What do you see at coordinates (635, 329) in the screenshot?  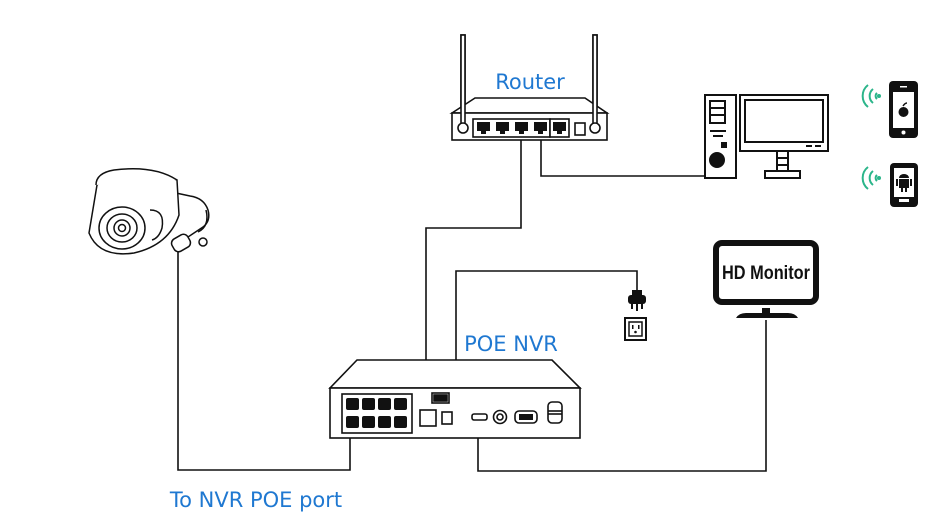 I see `power-outlet-icon` at bounding box center [635, 329].